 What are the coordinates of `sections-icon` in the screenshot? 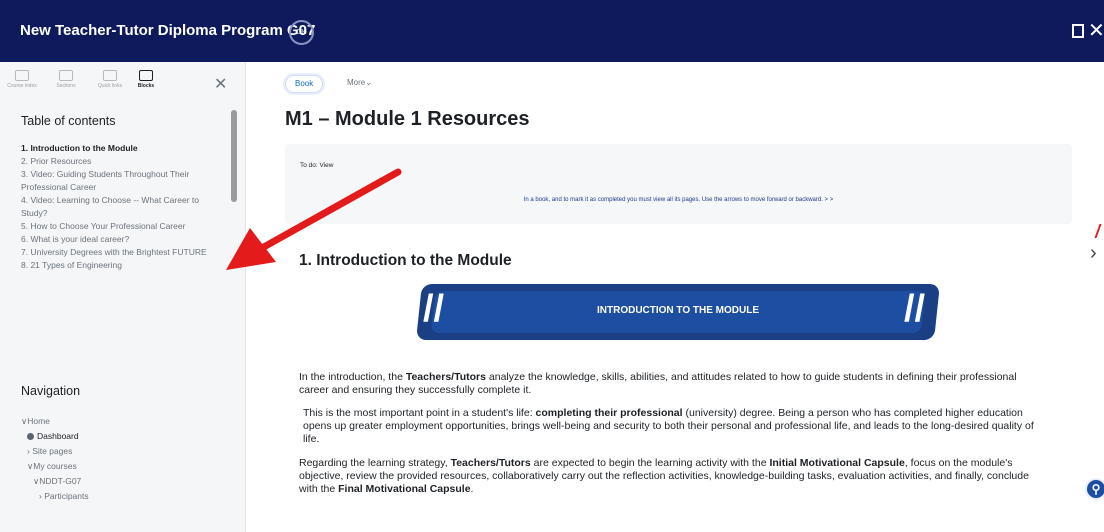 It's located at (66, 75).